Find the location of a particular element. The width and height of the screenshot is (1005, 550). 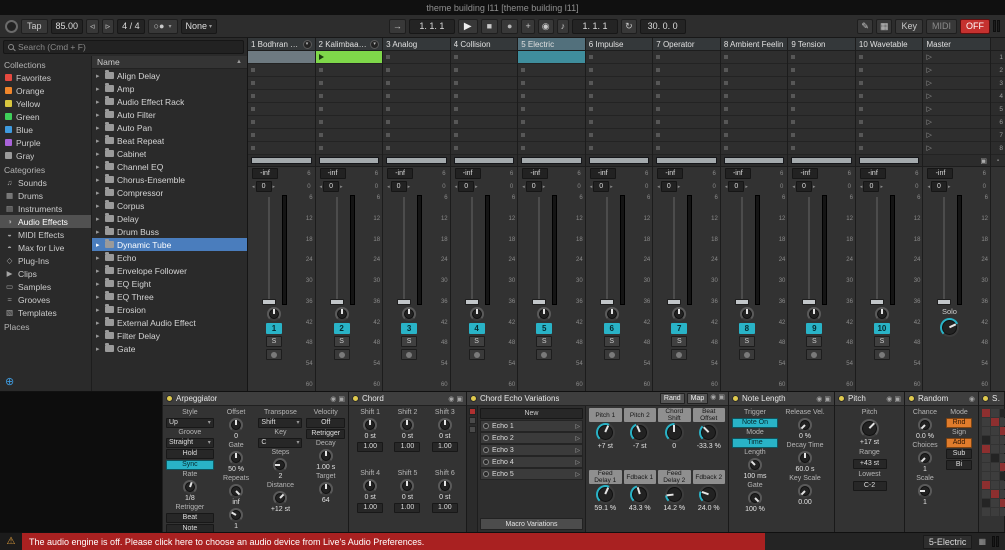

loop-button: ↻ is located at coordinates (629, 26).